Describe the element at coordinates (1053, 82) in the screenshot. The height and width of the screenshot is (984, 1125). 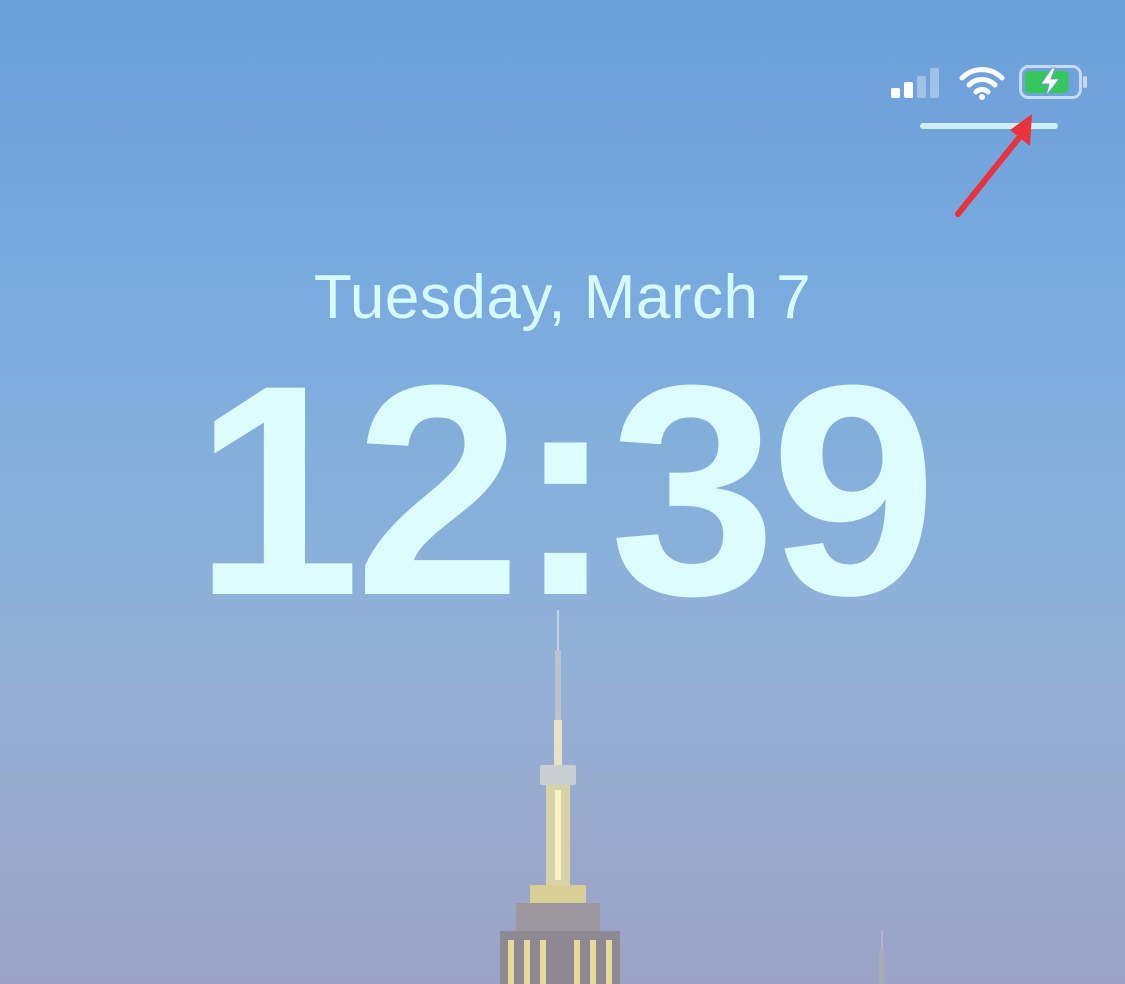
I see `battery-charging-icon` at that location.